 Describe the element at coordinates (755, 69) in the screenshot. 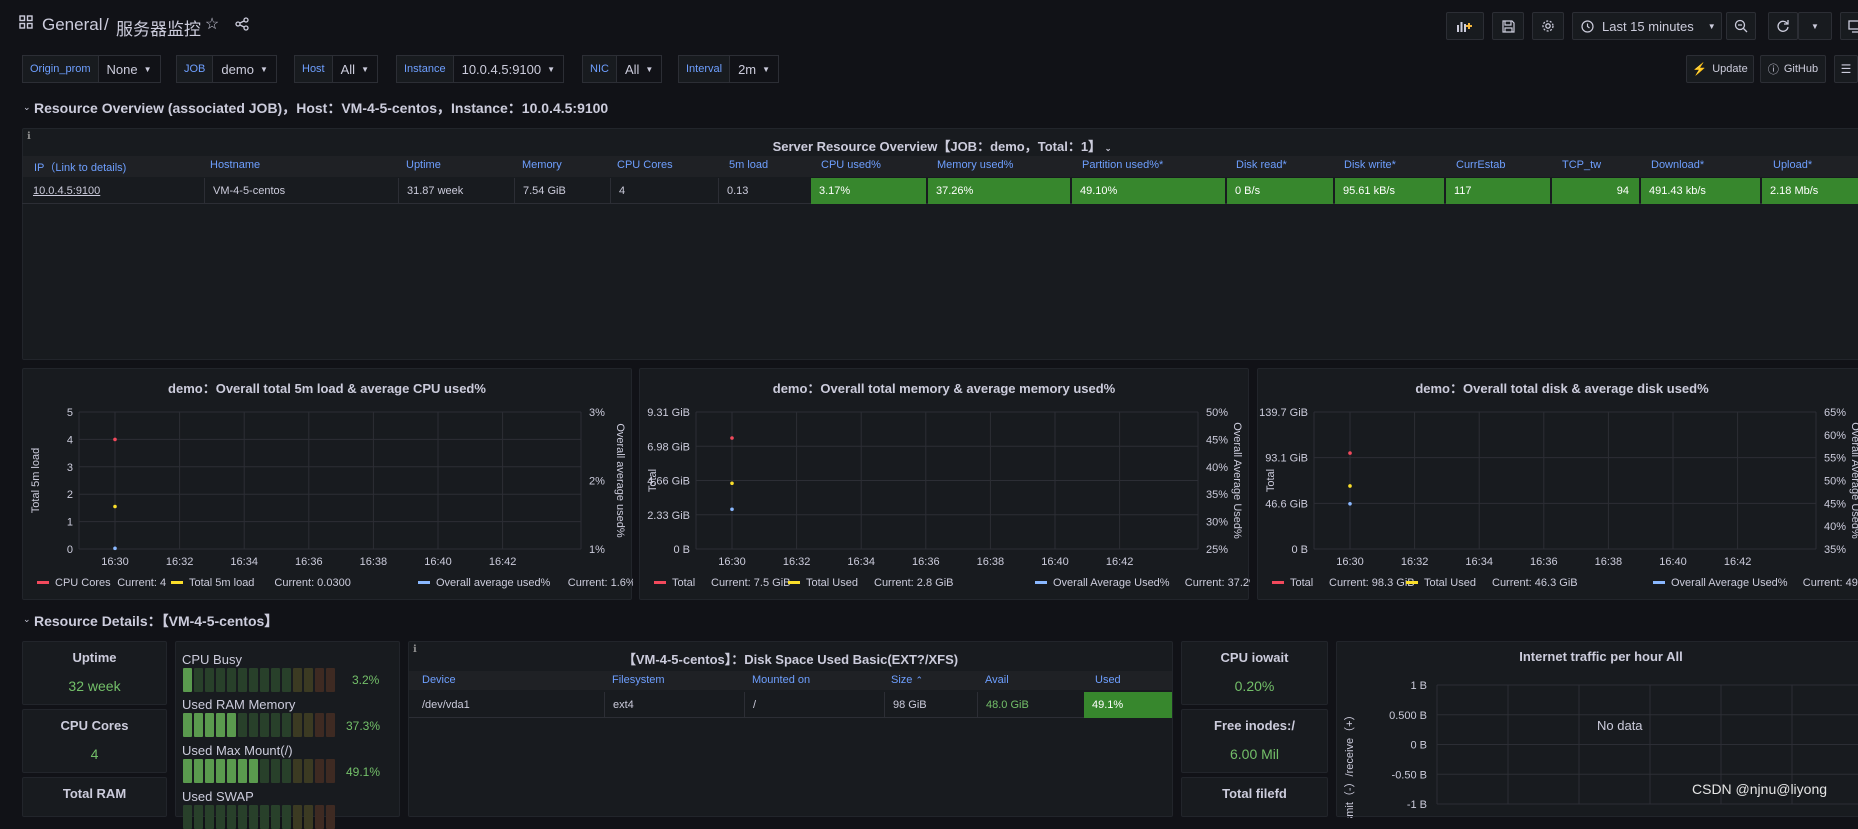

I see `var-select: 2m ▼` at that location.